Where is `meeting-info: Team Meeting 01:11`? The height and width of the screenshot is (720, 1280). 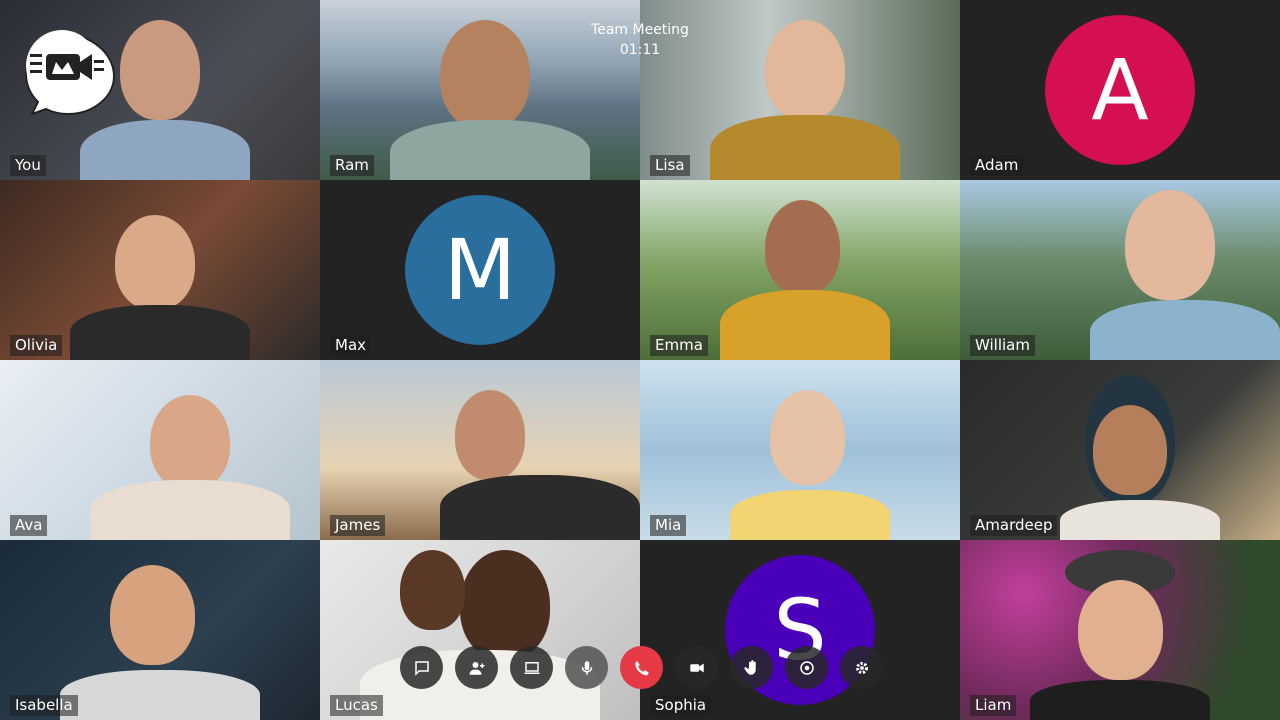
meeting-info: Team Meeting 01:11 is located at coordinates (640, 40).